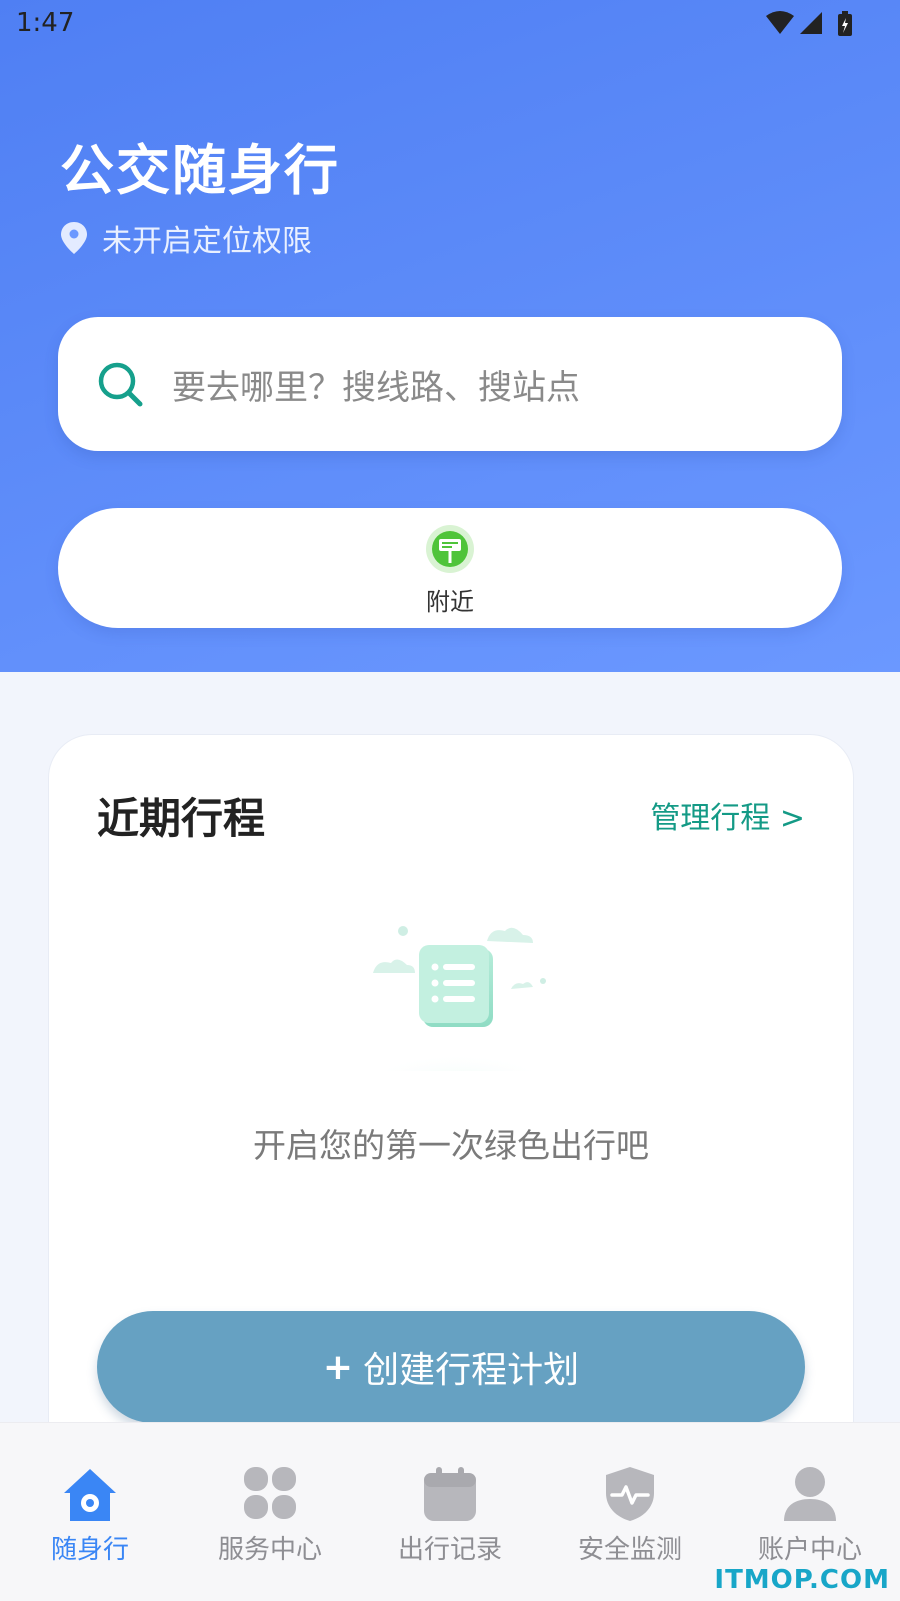 The image size is (900, 1601). I want to click on nav-label-travel-records: 出行记录, so click(449, 1550).